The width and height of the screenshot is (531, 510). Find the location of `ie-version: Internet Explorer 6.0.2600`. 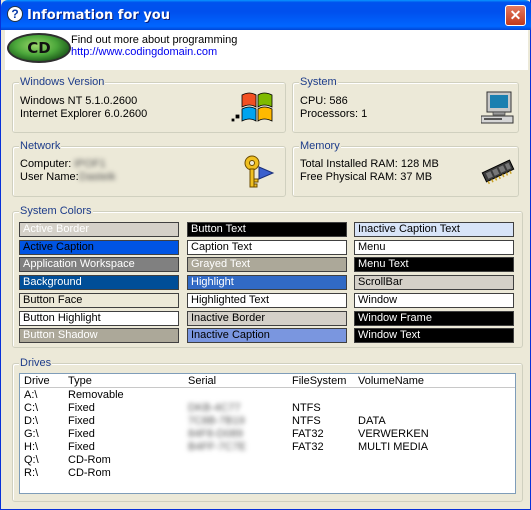

ie-version: Internet Explorer 6.0.2600 is located at coordinates (84, 114).